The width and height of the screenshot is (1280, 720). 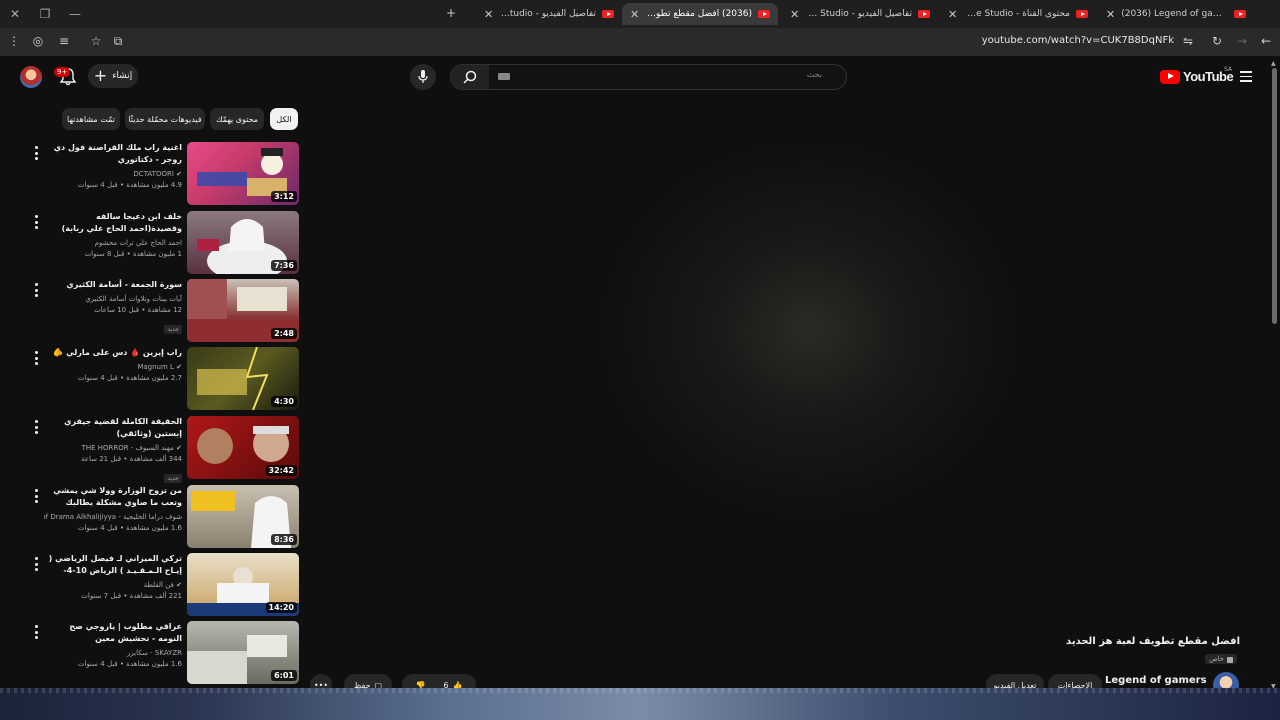 I want to click on chip-watched: تمّت مشاهدتها, so click(x=91, y=119).